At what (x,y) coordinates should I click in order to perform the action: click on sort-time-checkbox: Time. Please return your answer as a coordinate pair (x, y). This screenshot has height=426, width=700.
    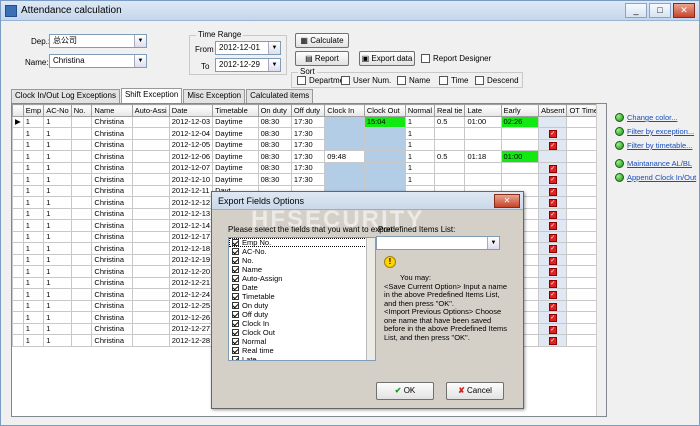
    Looking at the image, I should click on (453, 80).